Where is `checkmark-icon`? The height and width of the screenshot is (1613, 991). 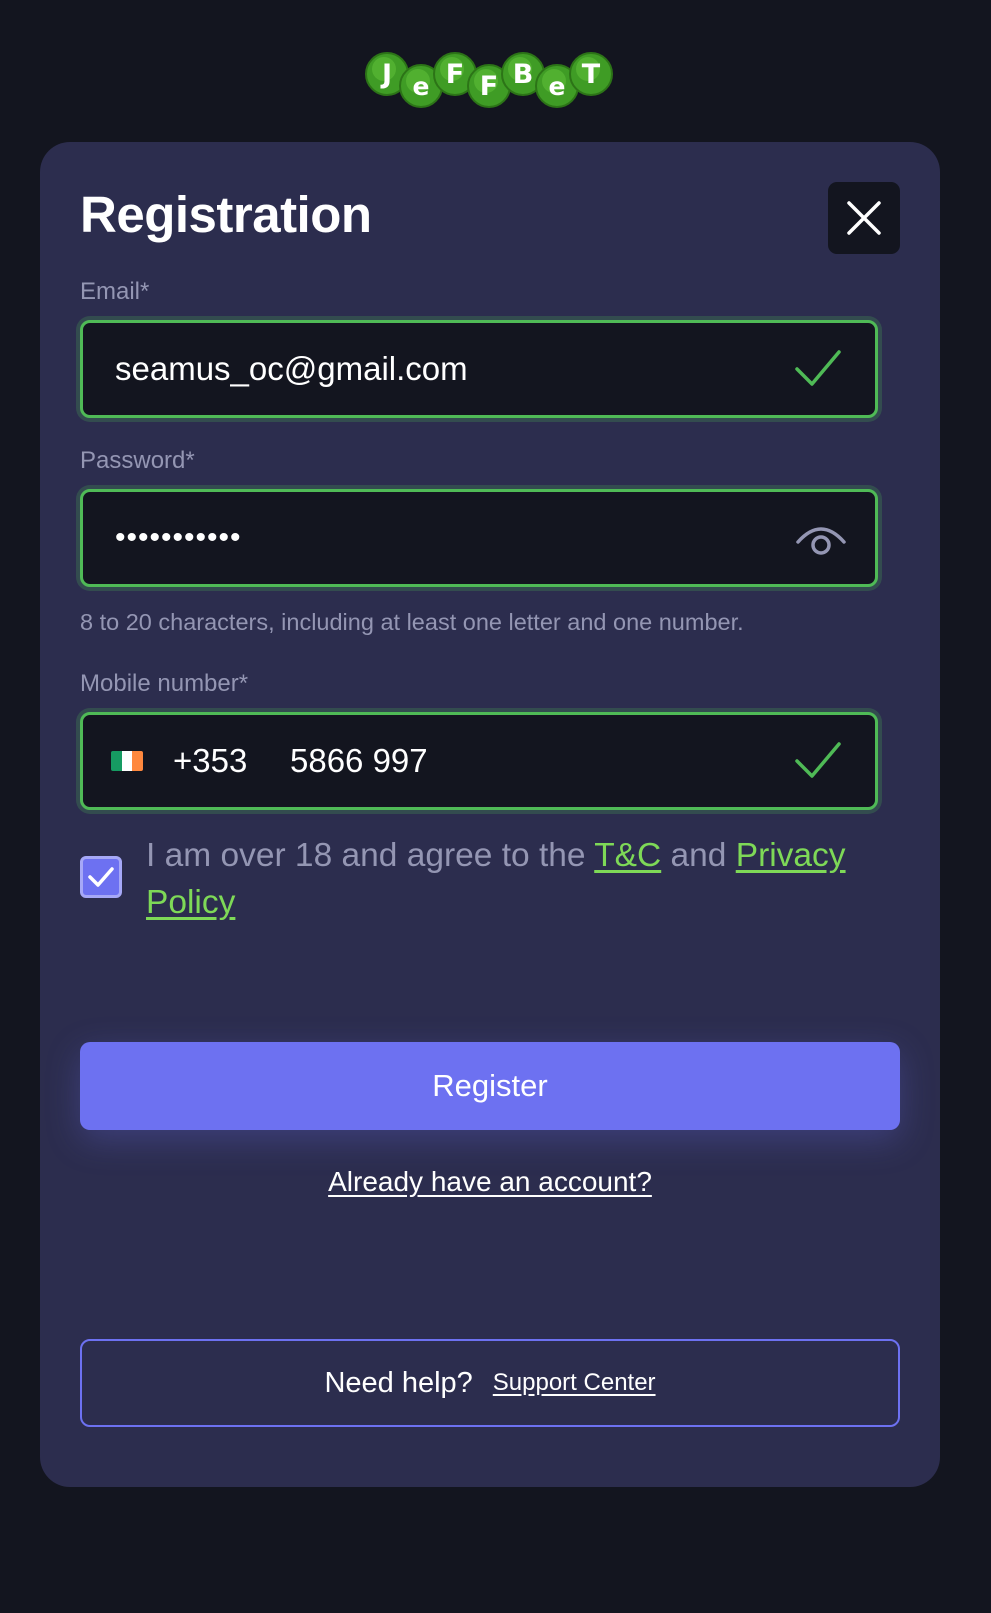 checkmark-icon is located at coordinates (101, 877).